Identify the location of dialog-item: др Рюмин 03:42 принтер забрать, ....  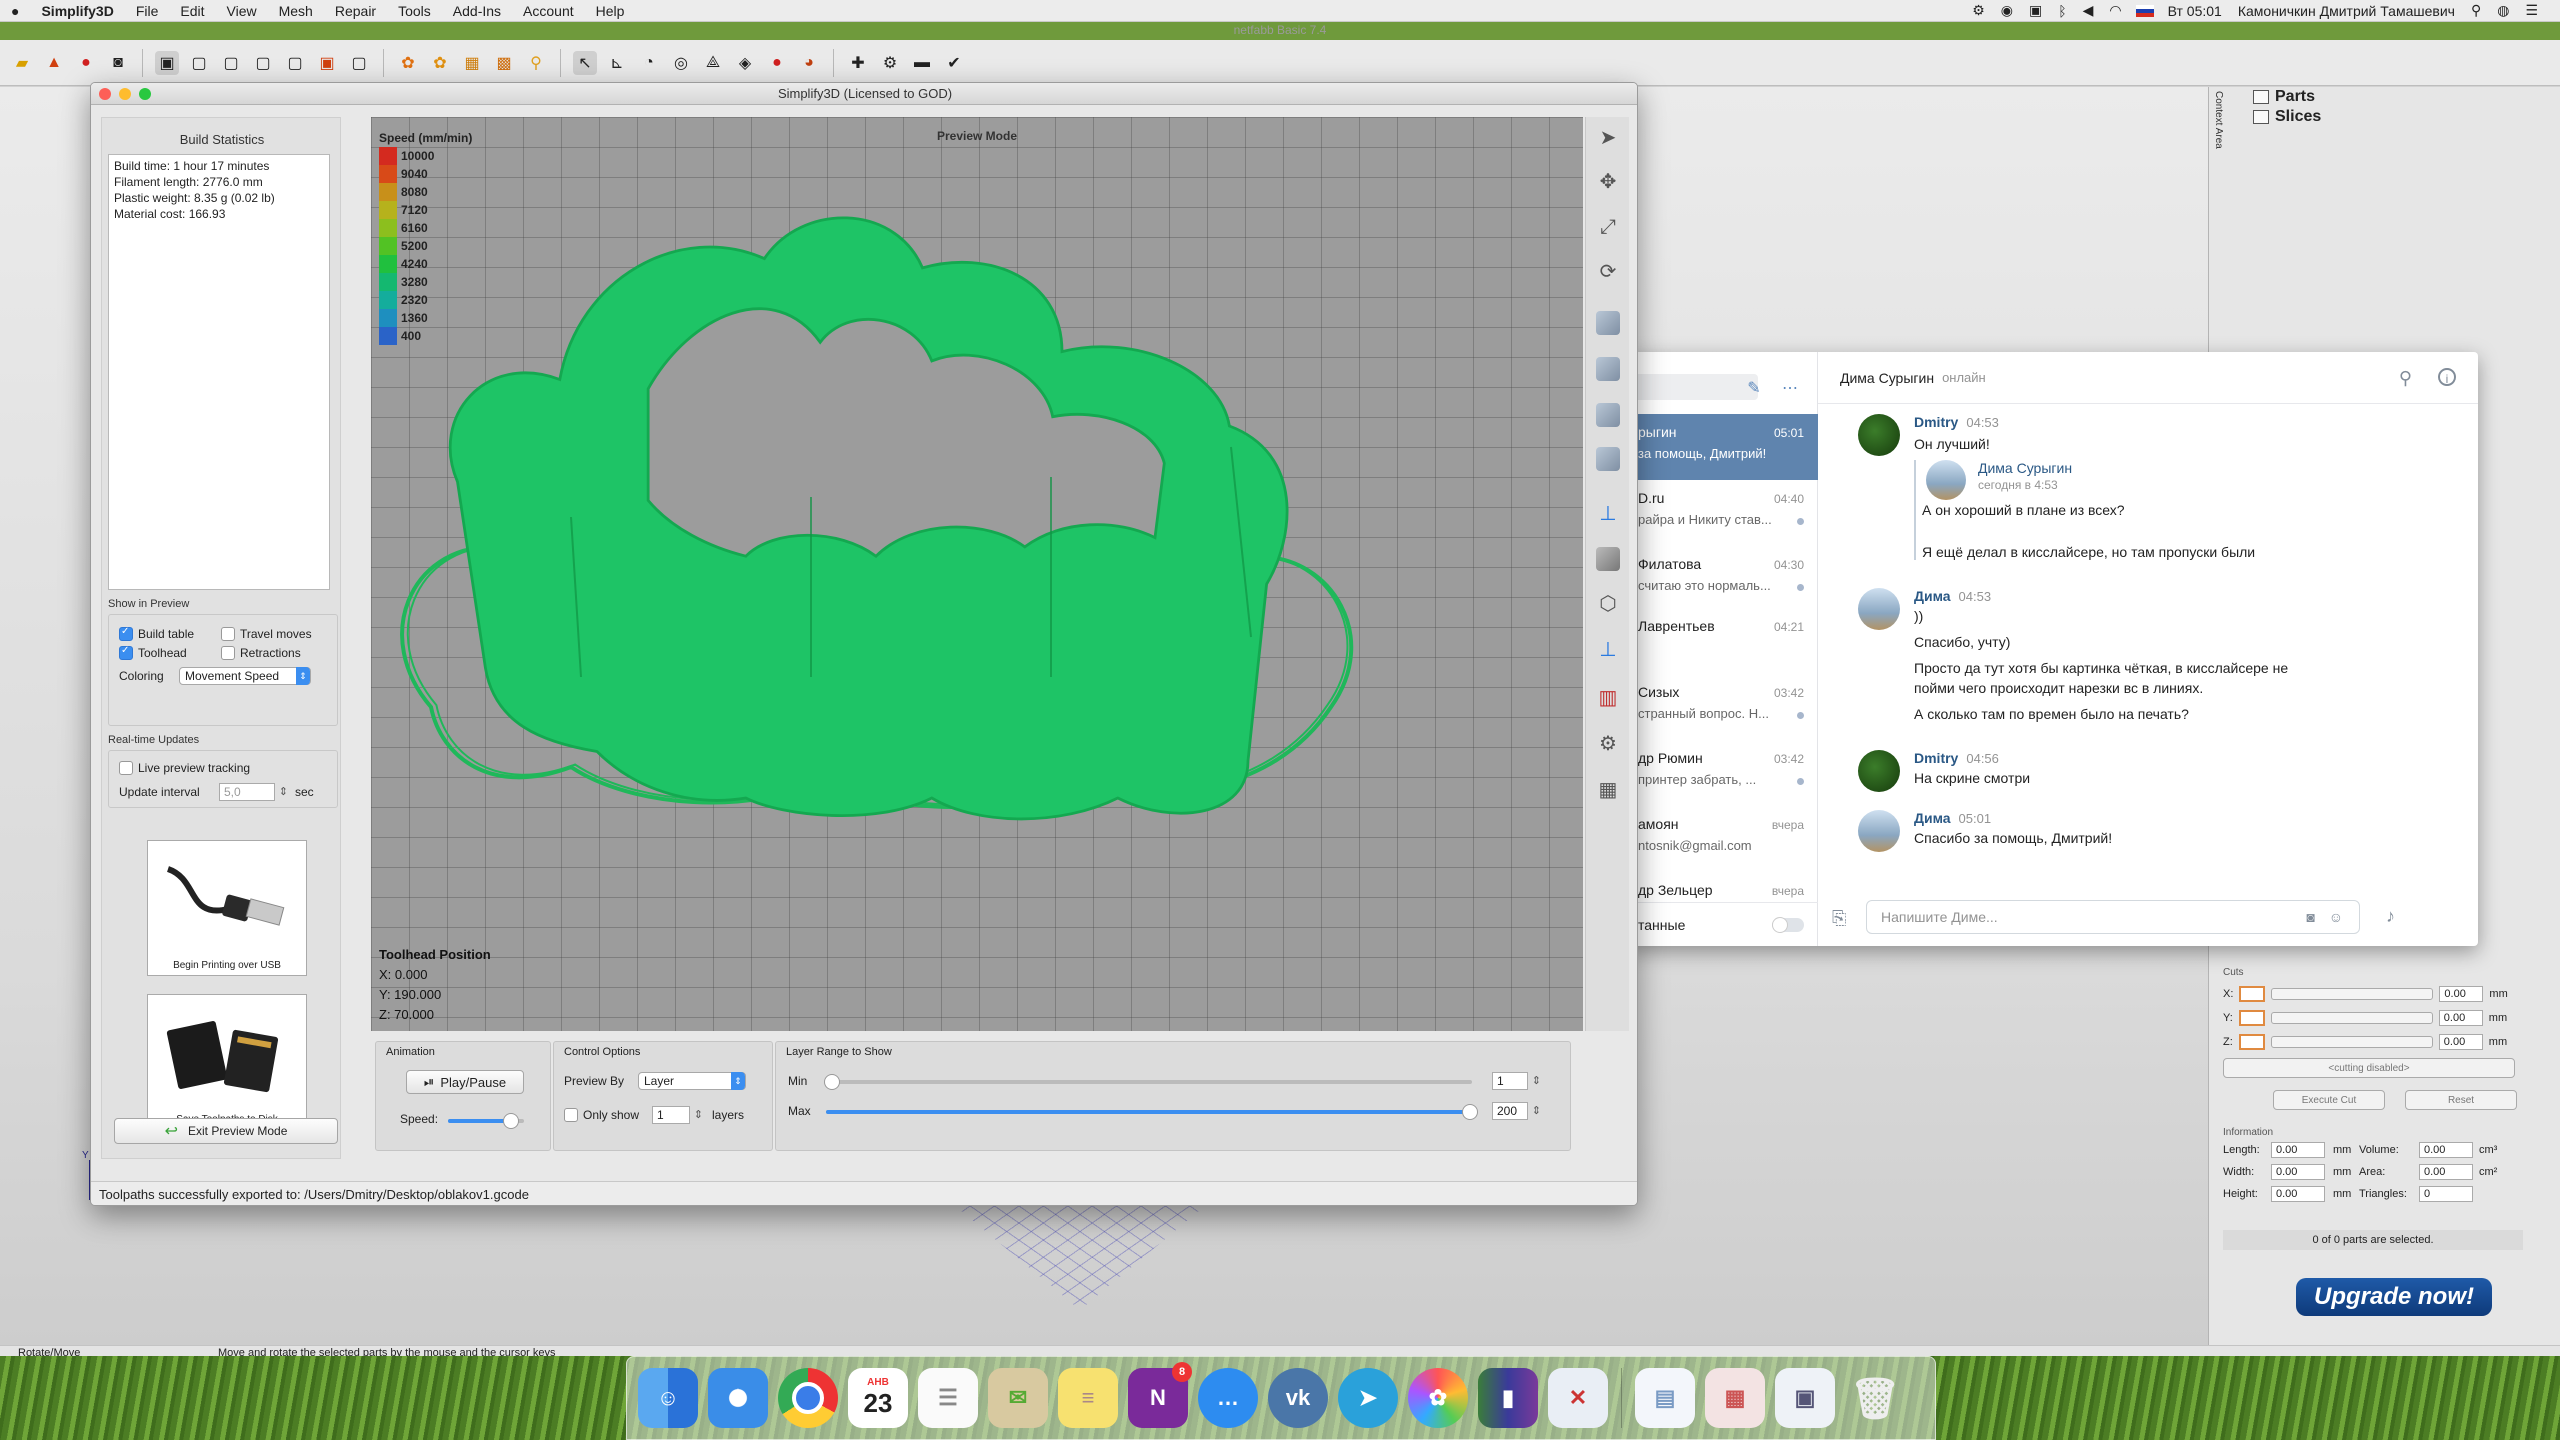
(1724, 773).